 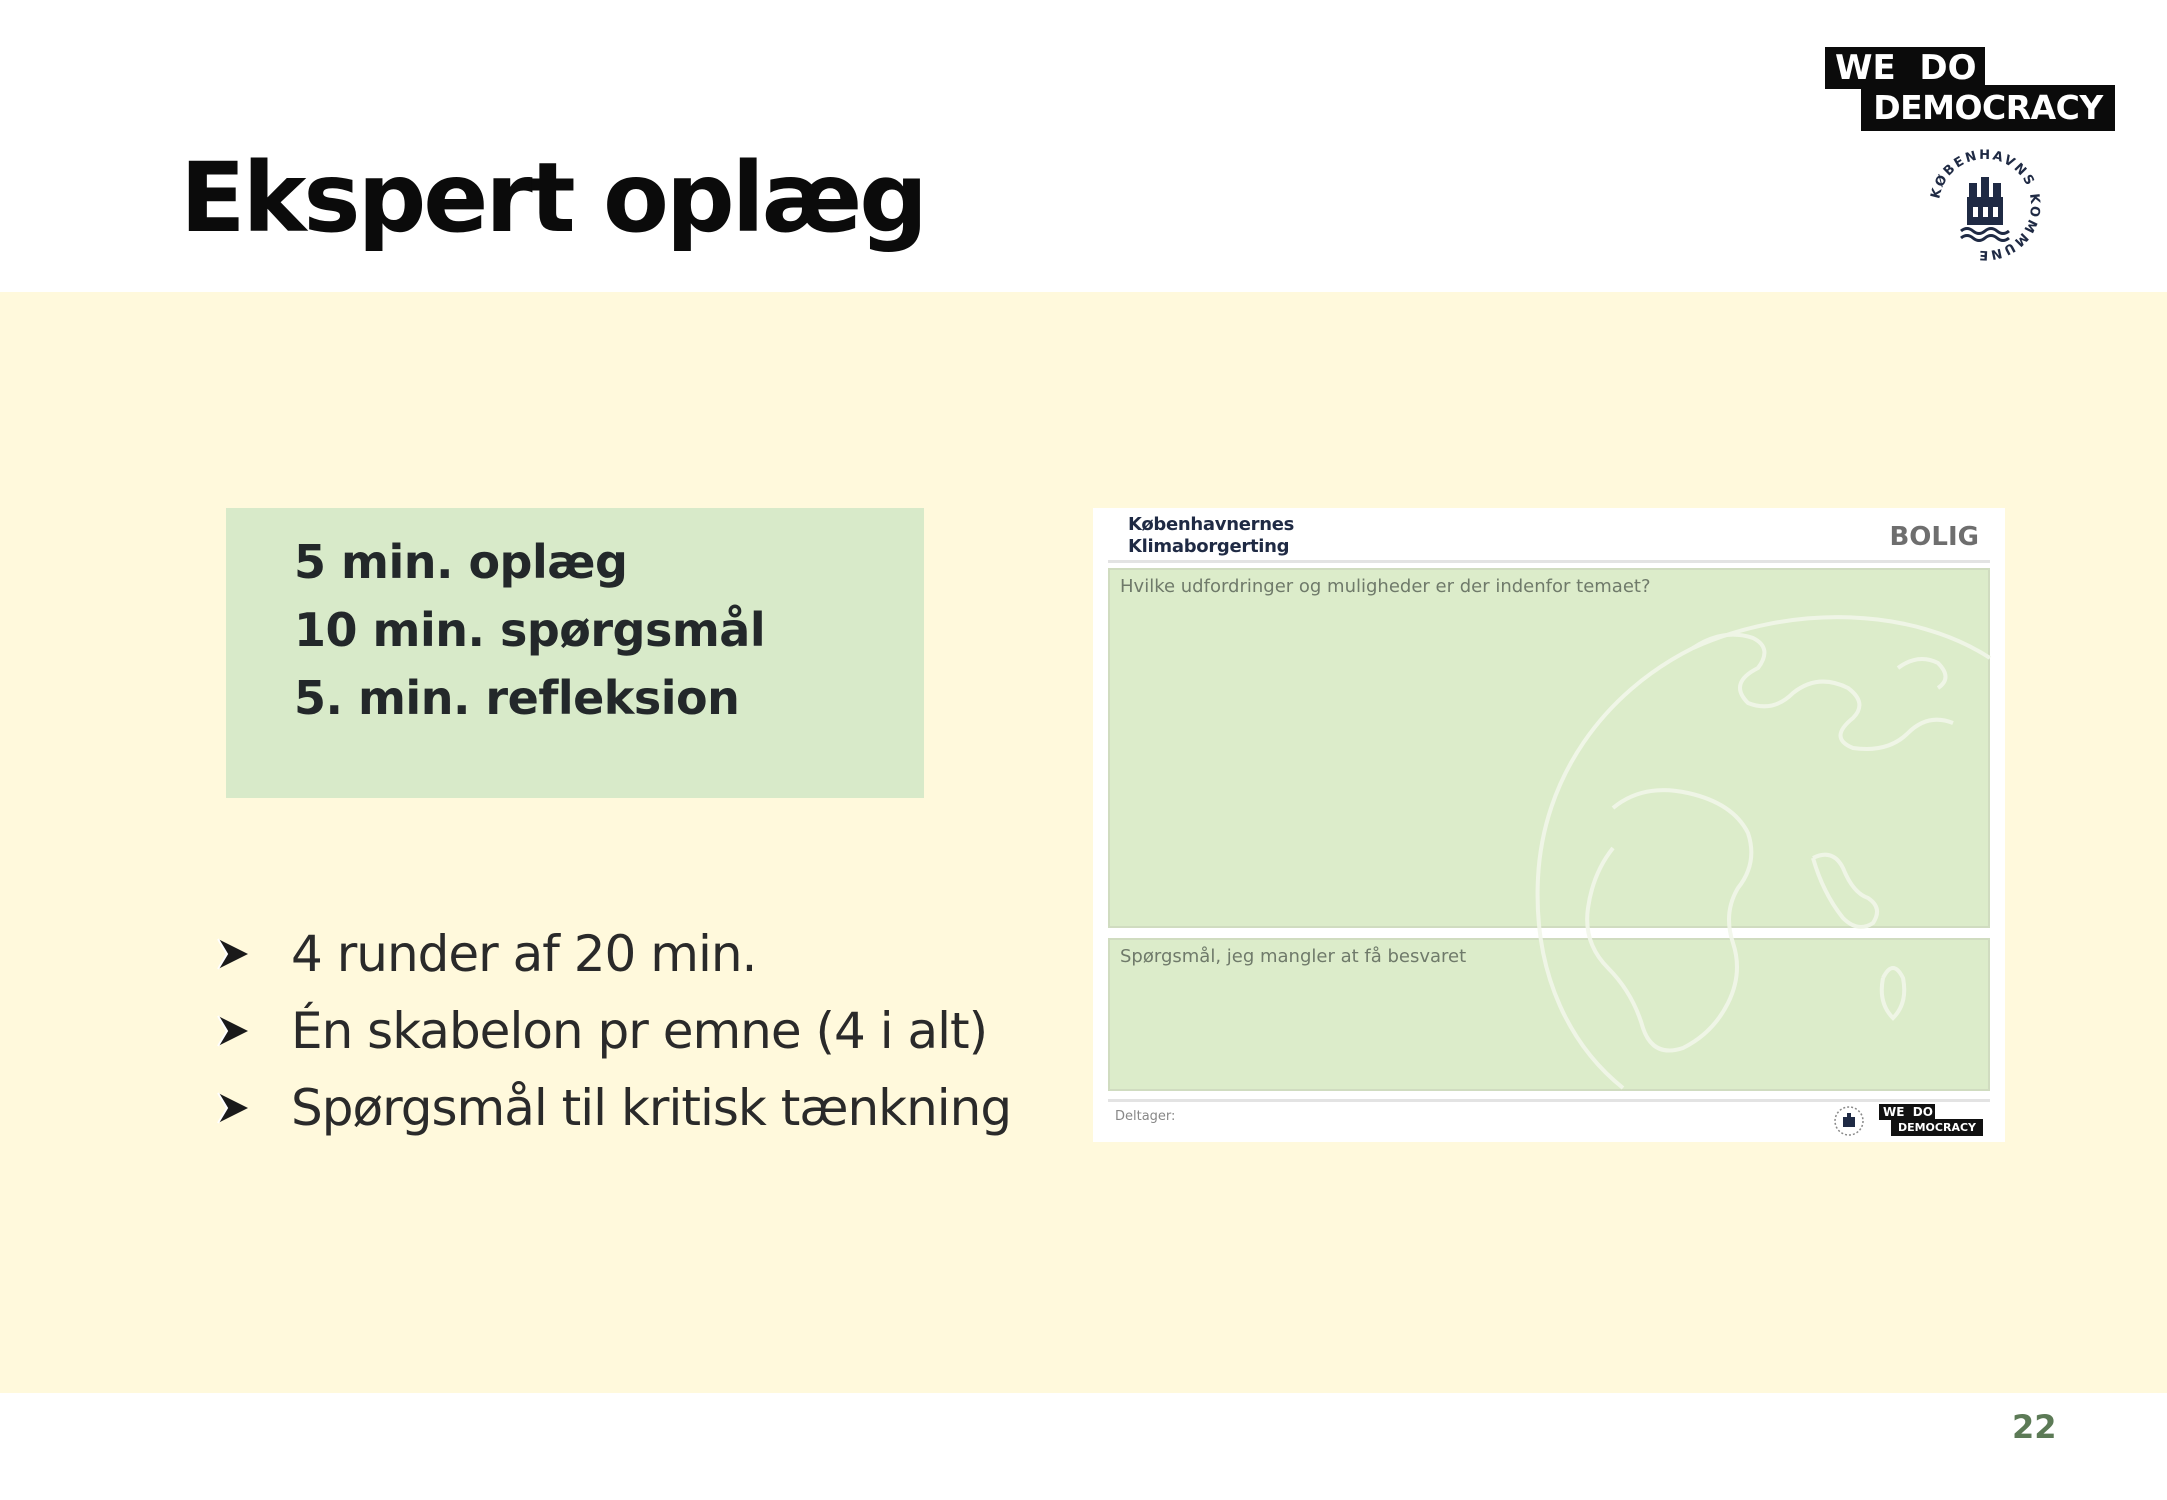 I want to click on bullet-item: Én skabelon pr emne (4 i alt), so click(x=613, y=1030).